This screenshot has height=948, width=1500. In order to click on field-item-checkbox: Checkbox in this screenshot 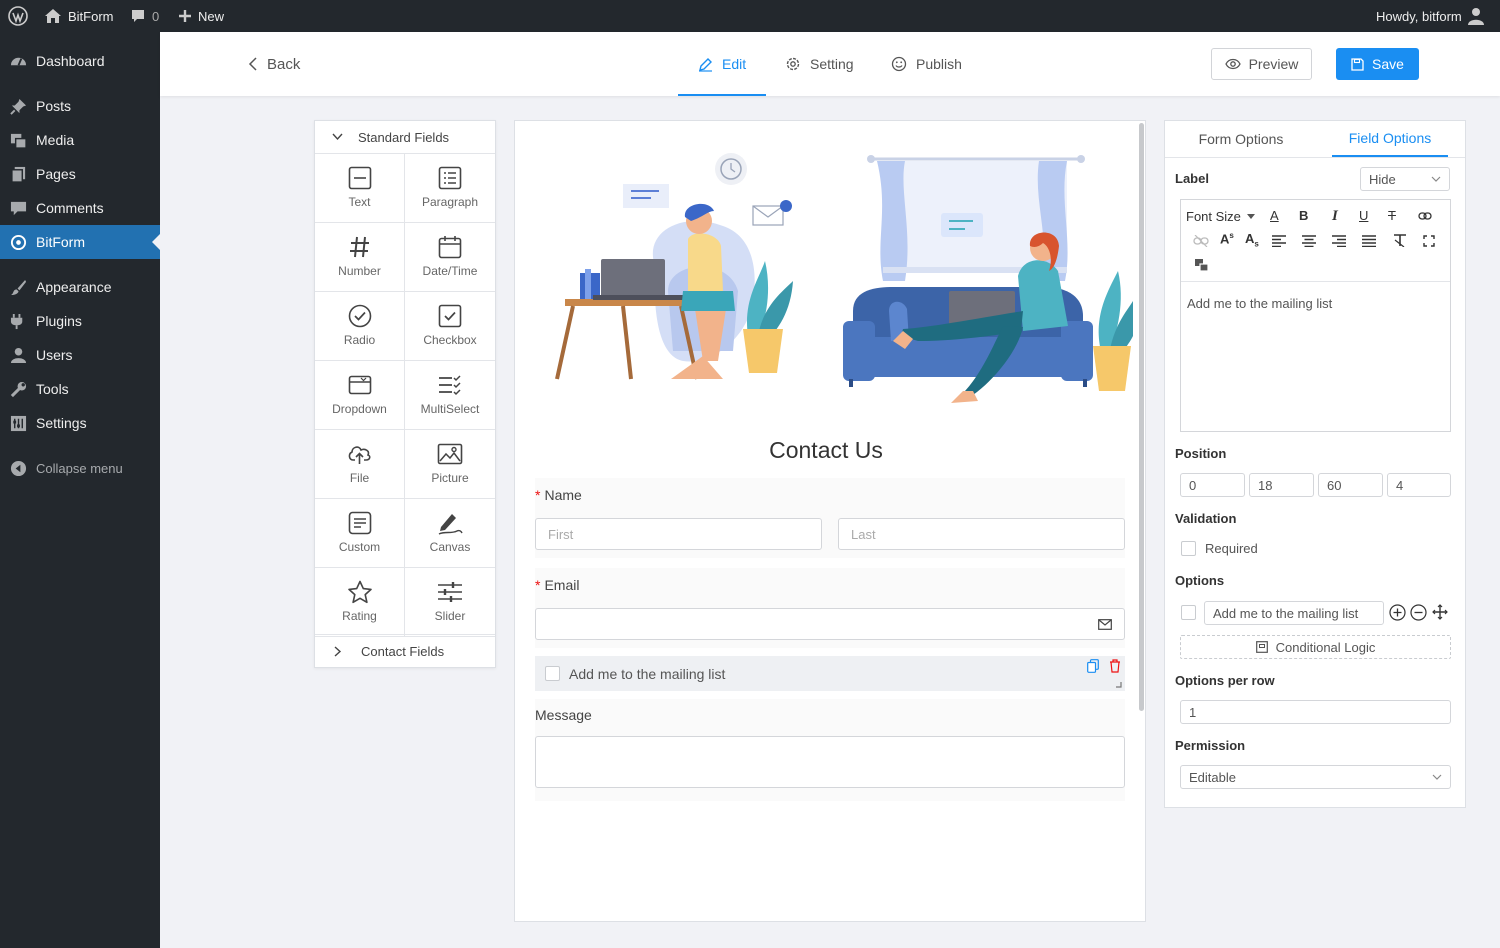, I will do `click(450, 326)`.